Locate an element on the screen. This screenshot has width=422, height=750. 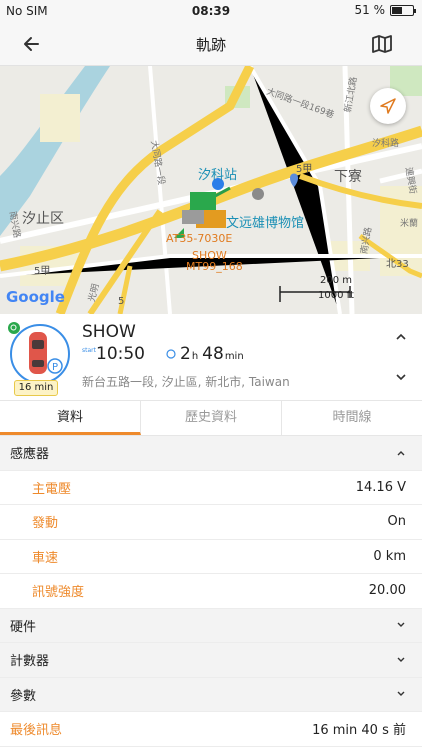
clock-icon is located at coordinates (171, 354).